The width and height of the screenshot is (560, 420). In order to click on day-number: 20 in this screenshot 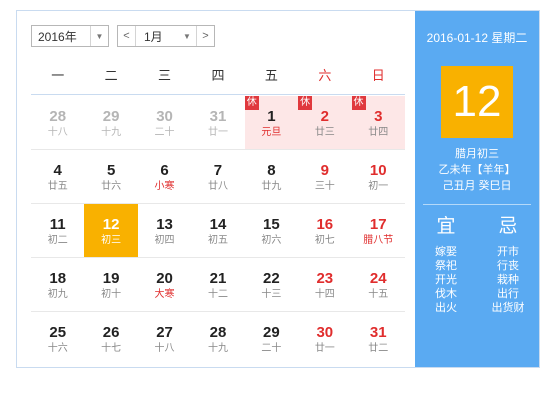, I will do `click(164, 278)`.